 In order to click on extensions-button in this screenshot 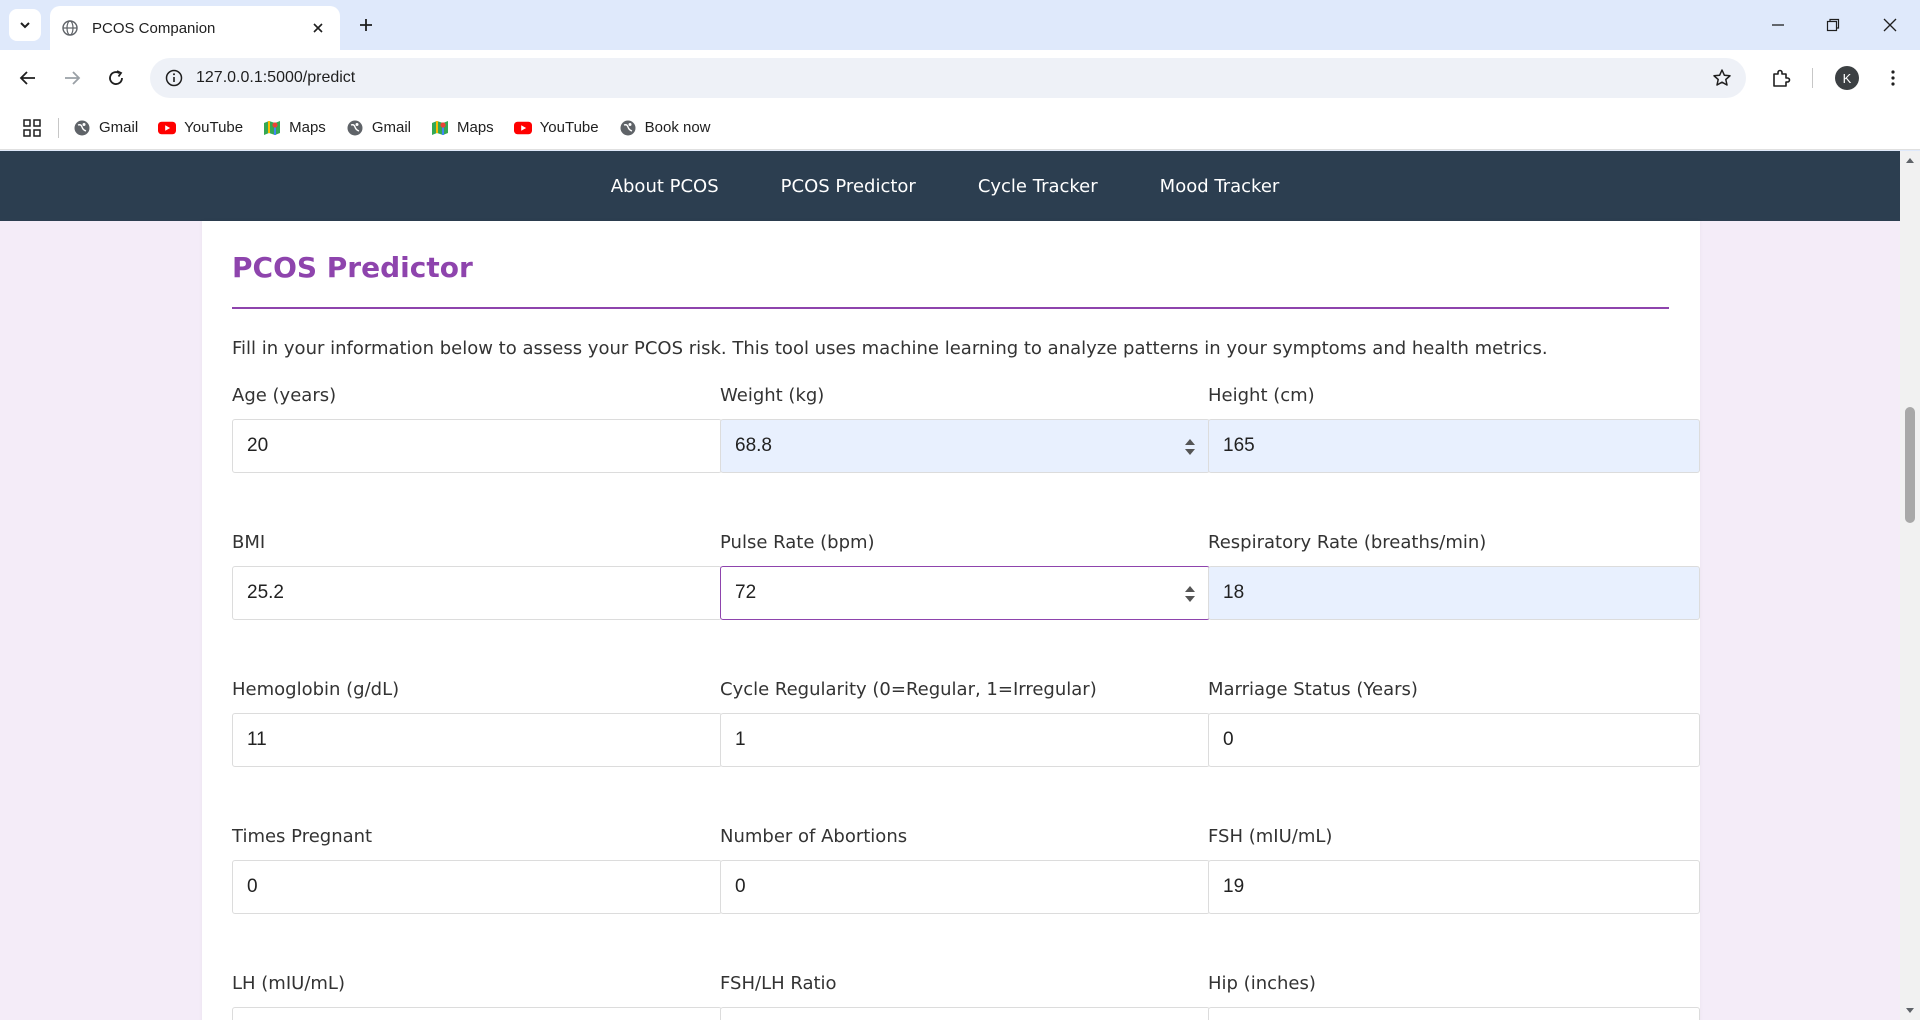, I will do `click(1781, 78)`.